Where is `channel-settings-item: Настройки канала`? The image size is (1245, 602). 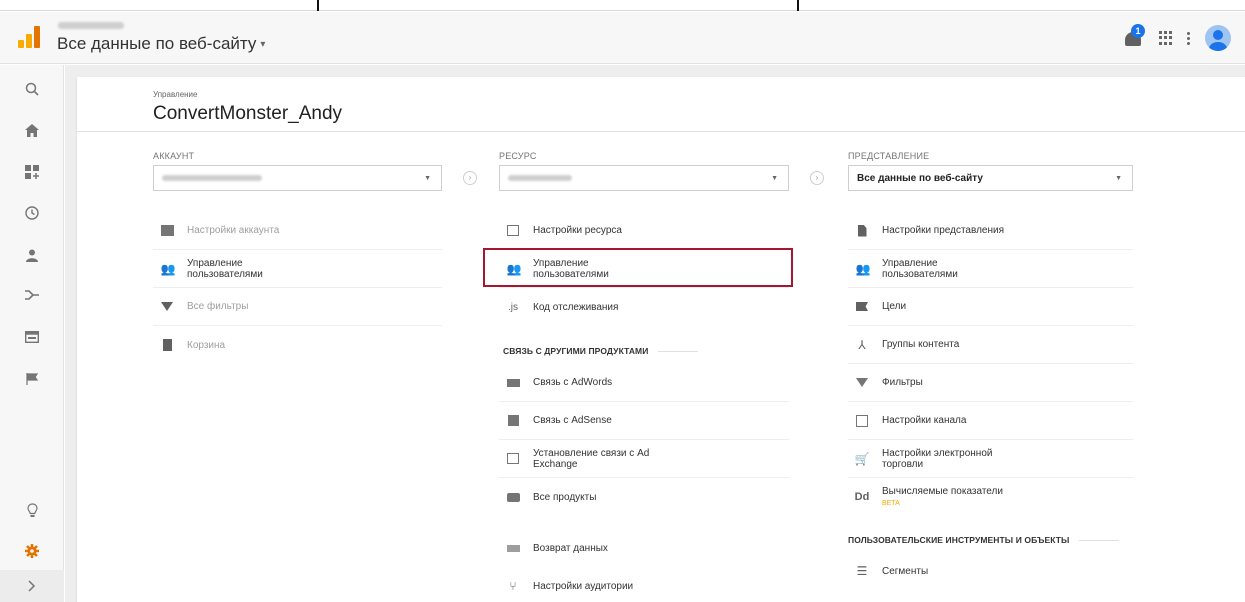
channel-settings-item: Настройки канала is located at coordinates (990, 421).